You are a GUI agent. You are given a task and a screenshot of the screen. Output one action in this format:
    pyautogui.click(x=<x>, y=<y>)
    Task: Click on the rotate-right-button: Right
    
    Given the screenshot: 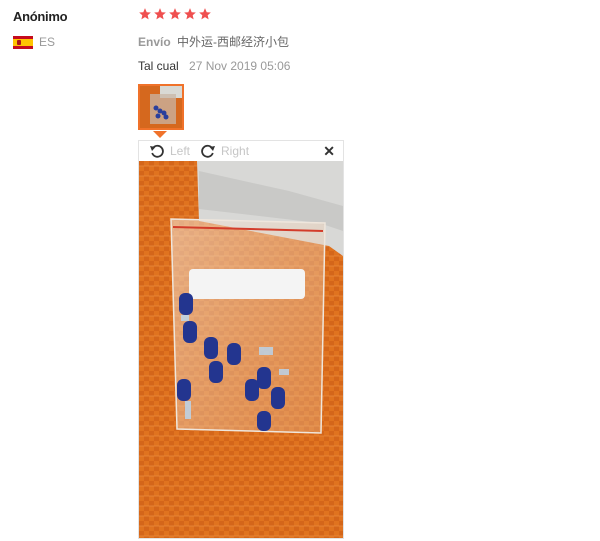 What is the action you would take?
    pyautogui.click(x=224, y=151)
    